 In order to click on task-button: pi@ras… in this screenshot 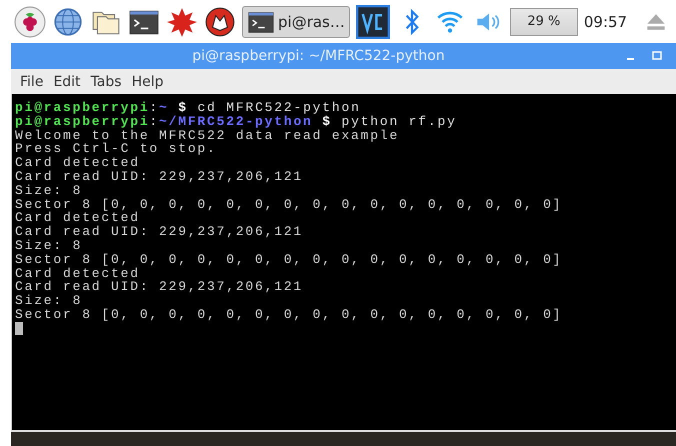, I will do `click(296, 22)`.